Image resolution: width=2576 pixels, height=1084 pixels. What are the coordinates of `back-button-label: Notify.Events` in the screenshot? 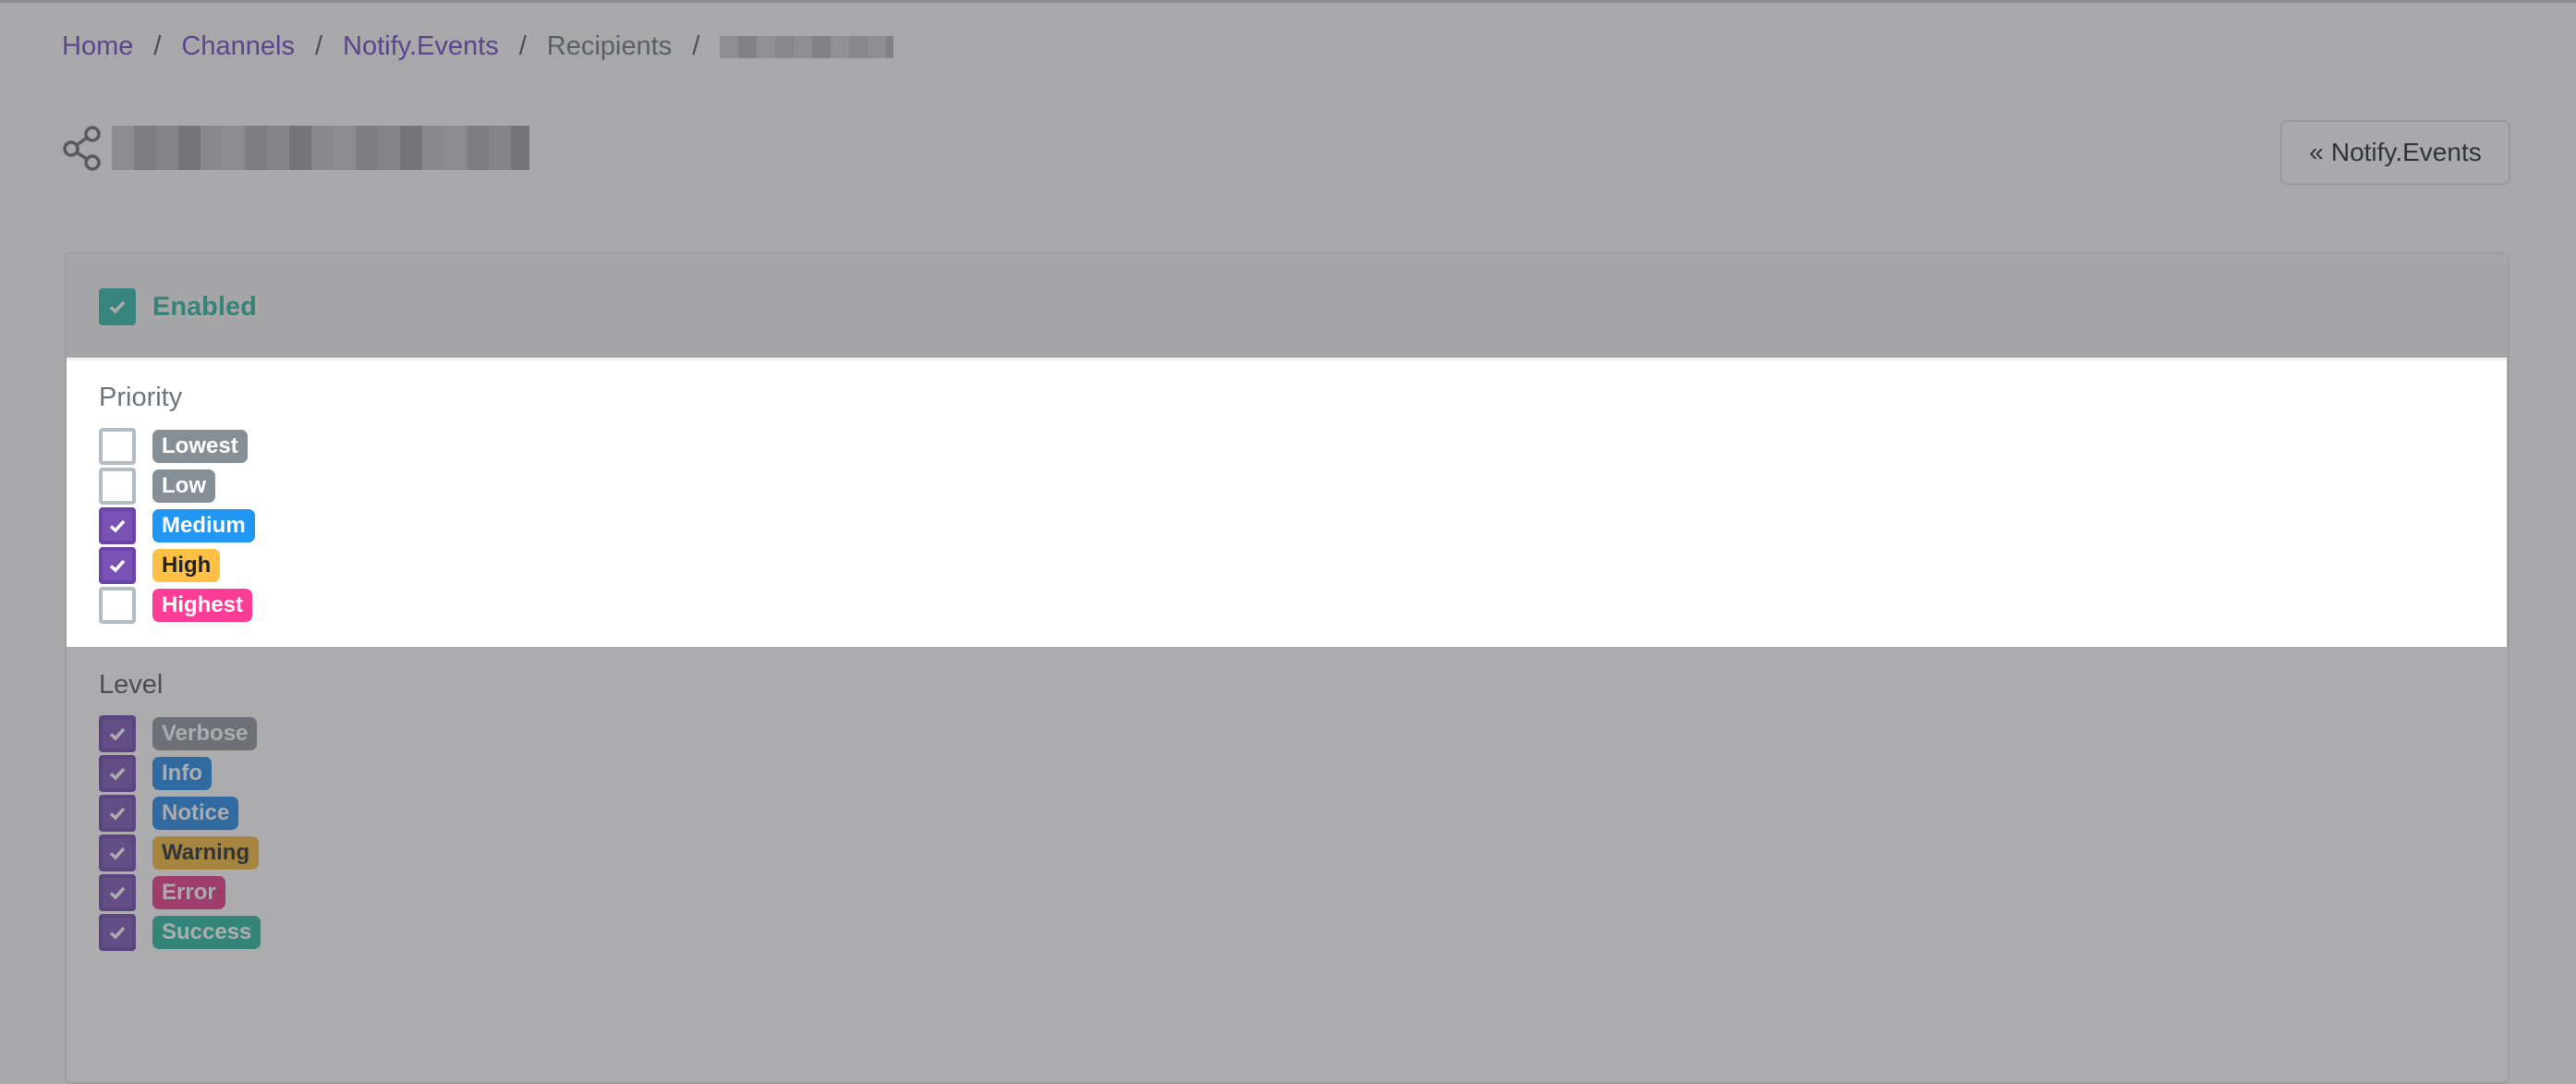 It's located at (2406, 152).